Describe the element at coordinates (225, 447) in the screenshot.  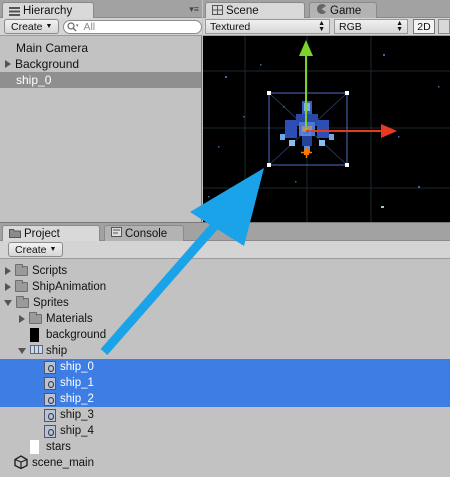
I see `project-item-stars: stars` at that location.